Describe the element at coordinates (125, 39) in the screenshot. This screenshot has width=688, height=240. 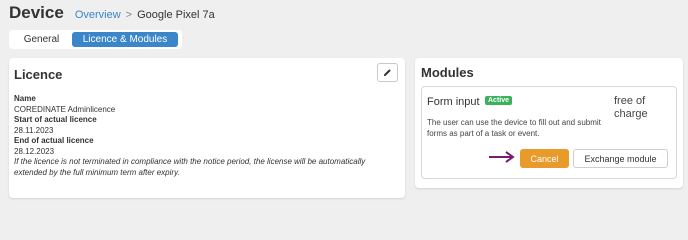
I see `tab-licence-modules: Licence & Modules` at that location.